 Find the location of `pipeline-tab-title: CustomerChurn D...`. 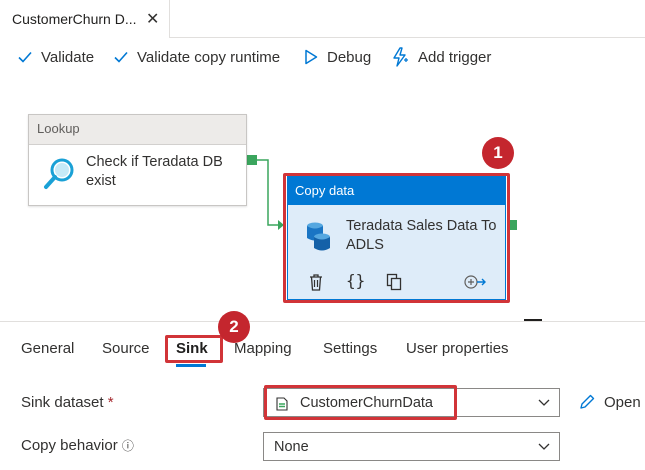

pipeline-tab-title: CustomerChurn D... is located at coordinates (74, 19).